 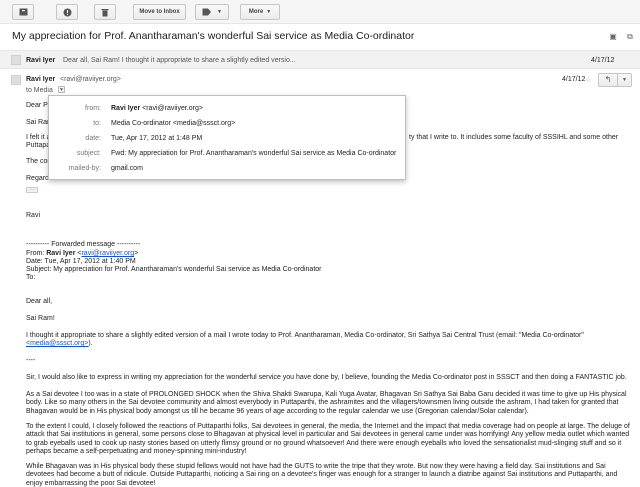 What do you see at coordinates (31, 360) in the screenshot?
I see `body-dashes: ----` at bounding box center [31, 360].